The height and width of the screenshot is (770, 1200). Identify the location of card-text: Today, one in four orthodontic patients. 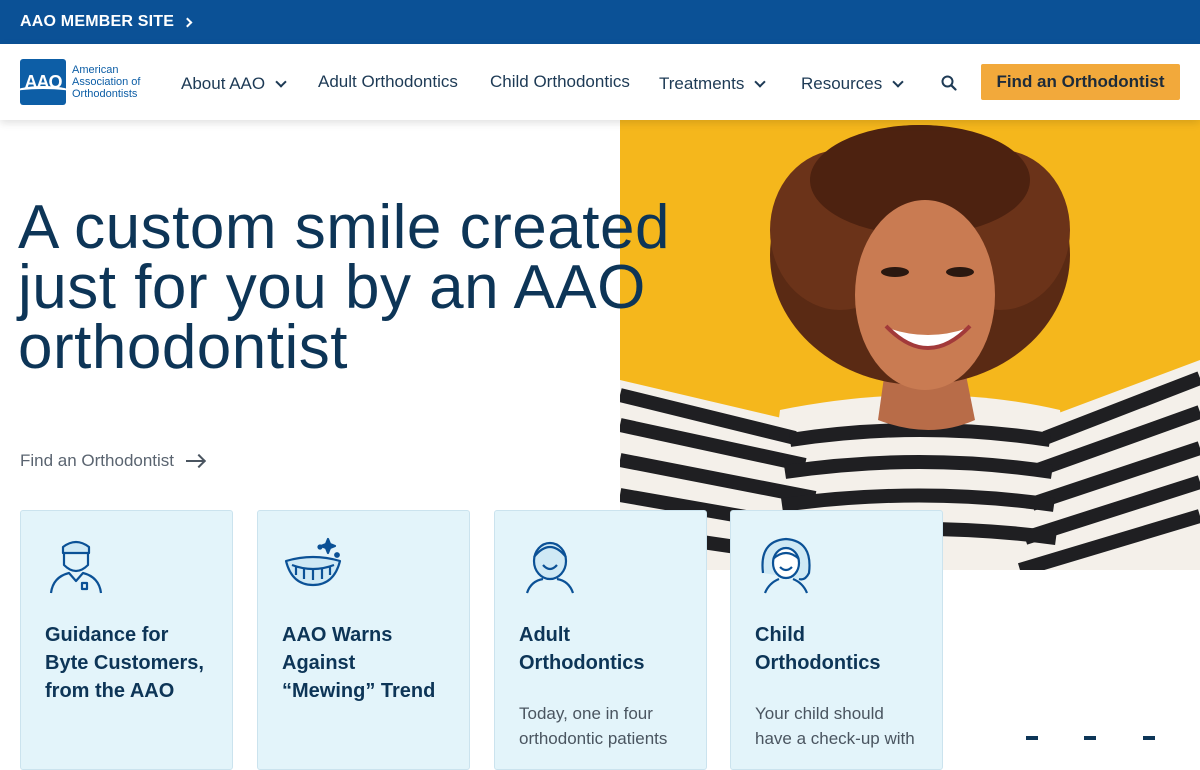
(593, 726).